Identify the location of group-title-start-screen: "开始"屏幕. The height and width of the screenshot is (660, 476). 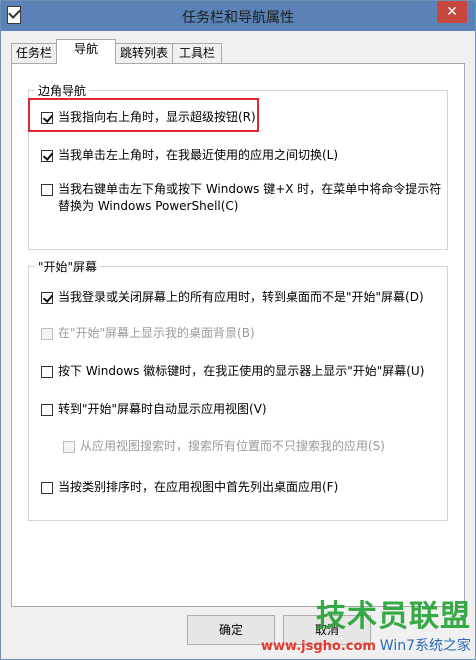
(68, 266).